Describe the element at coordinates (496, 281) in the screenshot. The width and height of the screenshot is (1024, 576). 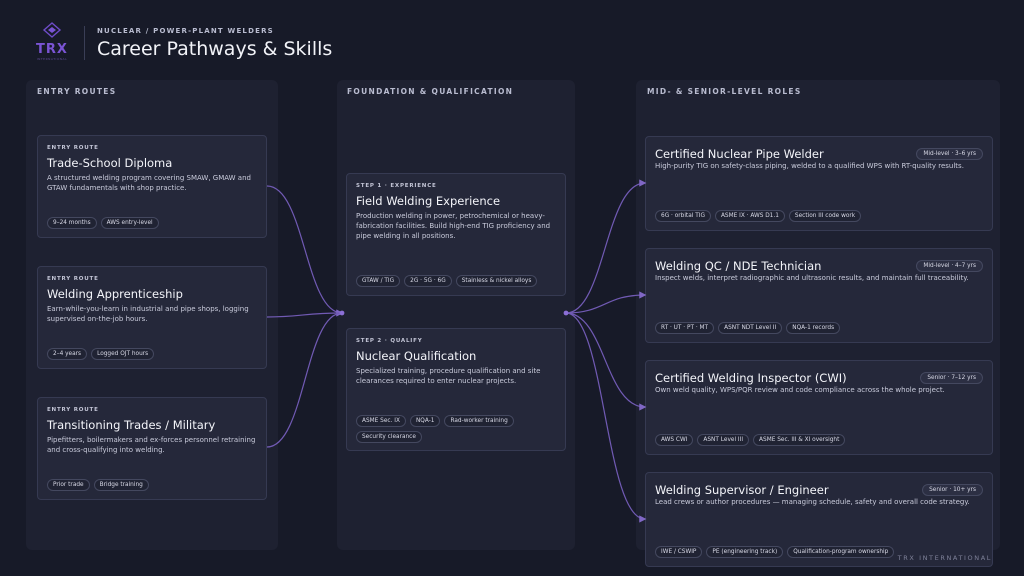
I see `tag: Stainless & nickel alloys` at that location.